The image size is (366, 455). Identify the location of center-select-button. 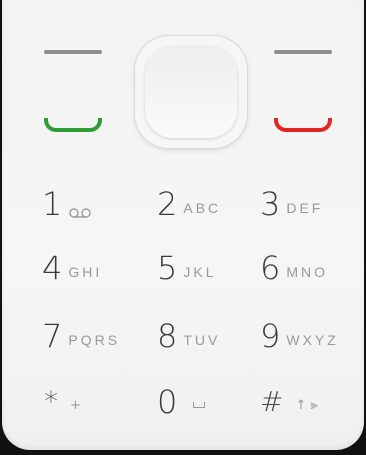
(191, 92).